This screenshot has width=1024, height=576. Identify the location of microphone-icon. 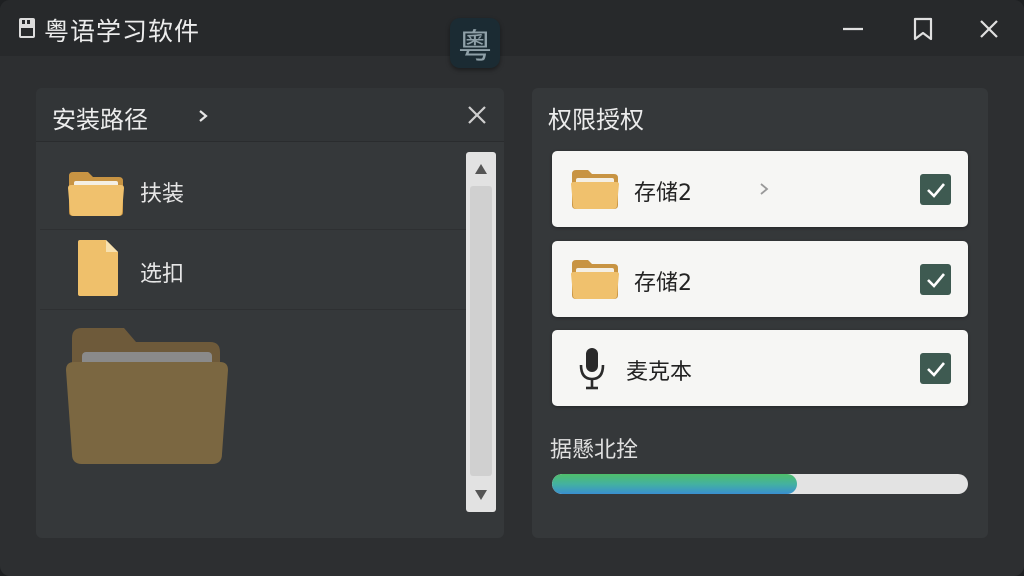
(592, 369).